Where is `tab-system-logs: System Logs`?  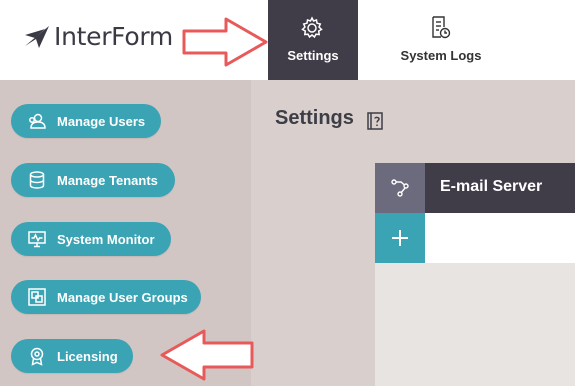 tab-system-logs: System Logs is located at coordinates (441, 40).